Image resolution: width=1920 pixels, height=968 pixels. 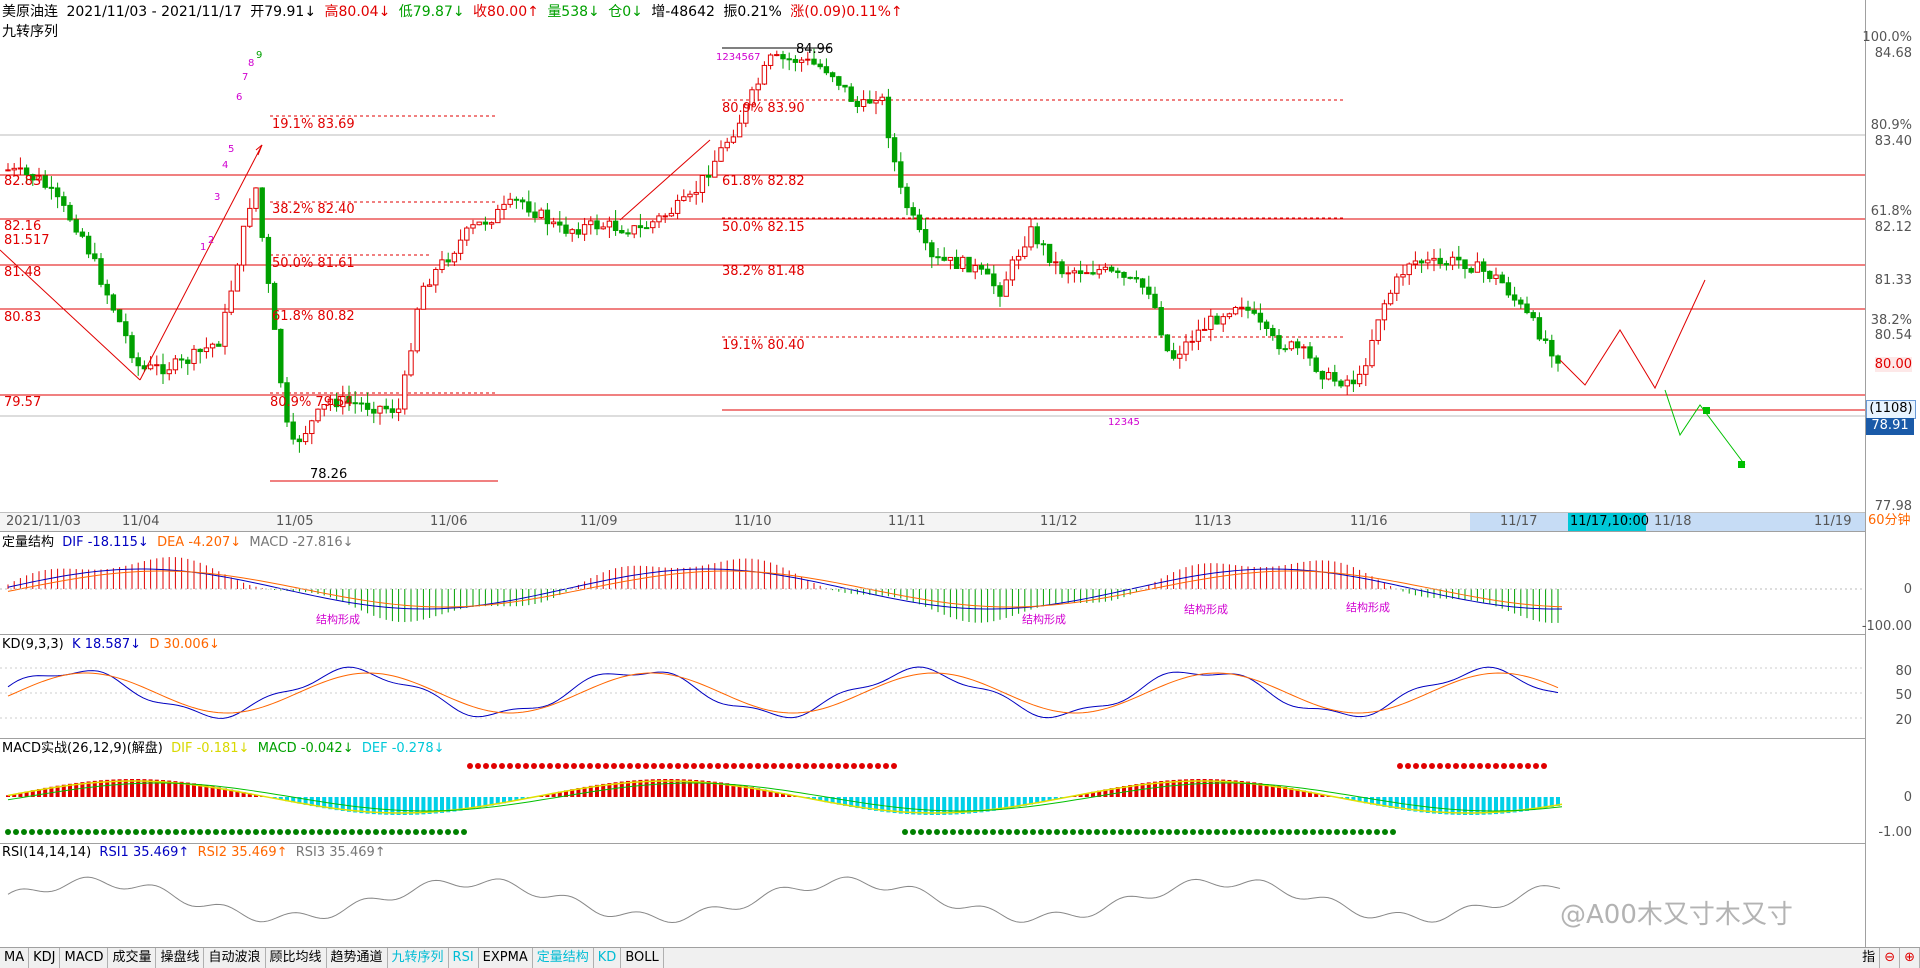 What do you see at coordinates (1890, 958) in the screenshot?
I see `zoom-out-icon: ⊖` at bounding box center [1890, 958].